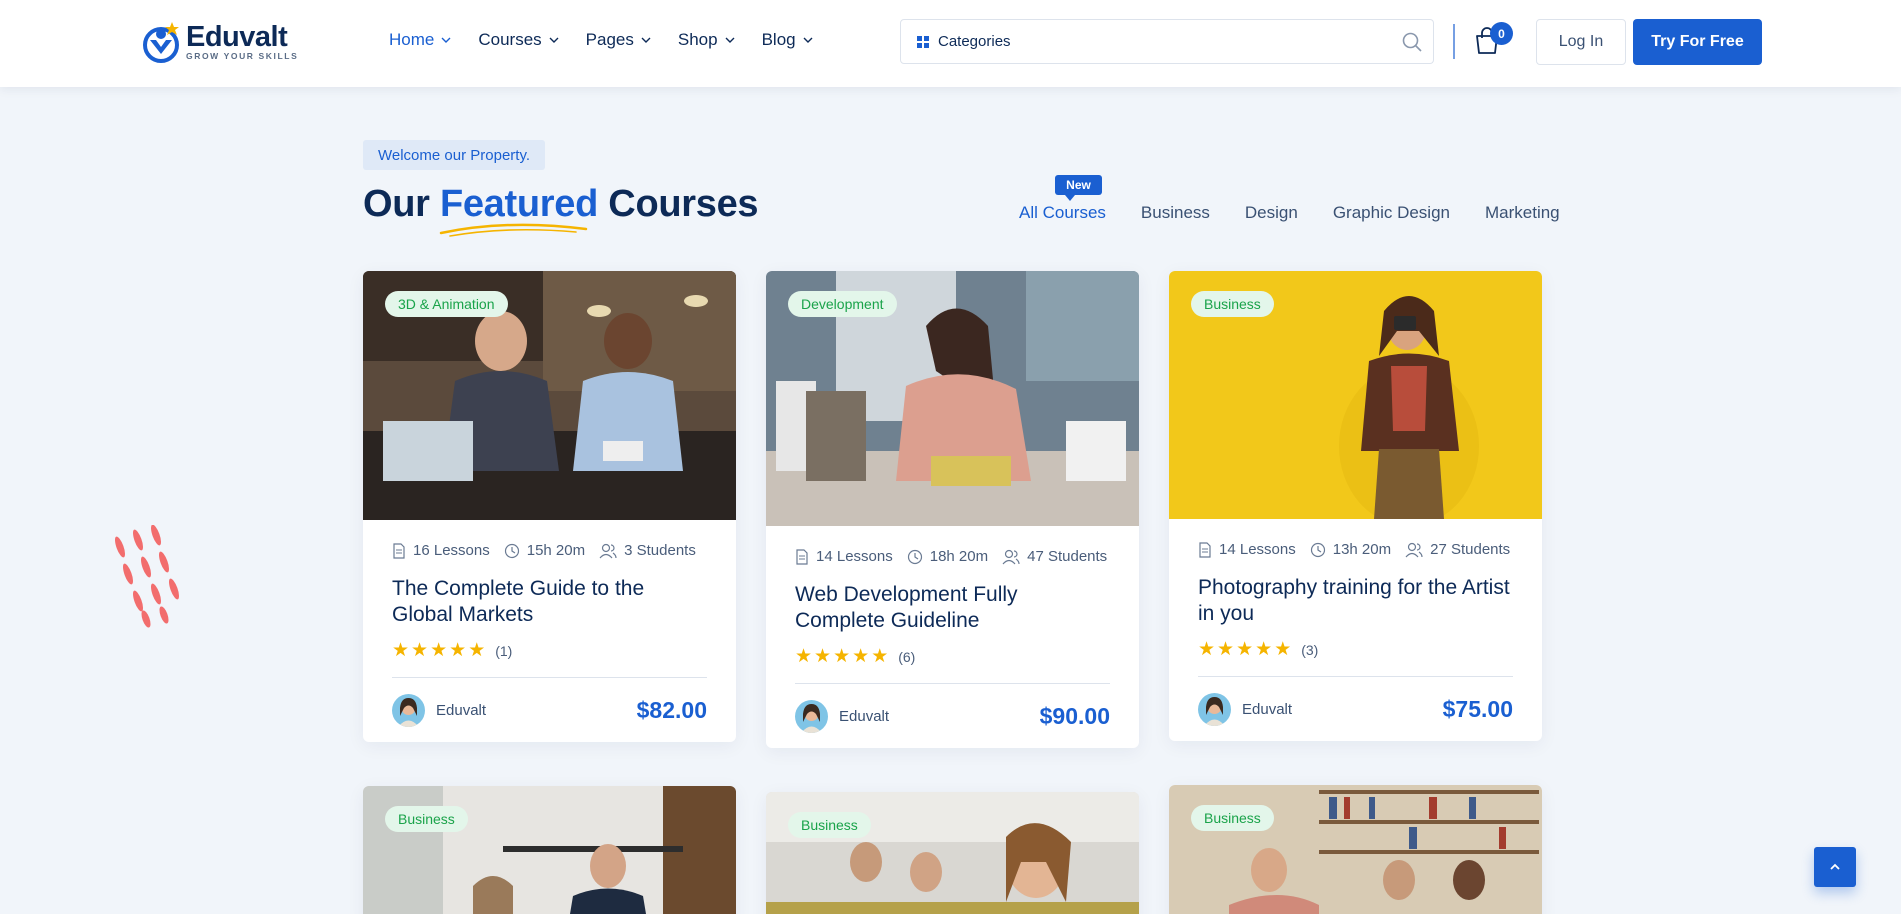 The image size is (1901, 914). I want to click on title-post: Courses, so click(683, 204).